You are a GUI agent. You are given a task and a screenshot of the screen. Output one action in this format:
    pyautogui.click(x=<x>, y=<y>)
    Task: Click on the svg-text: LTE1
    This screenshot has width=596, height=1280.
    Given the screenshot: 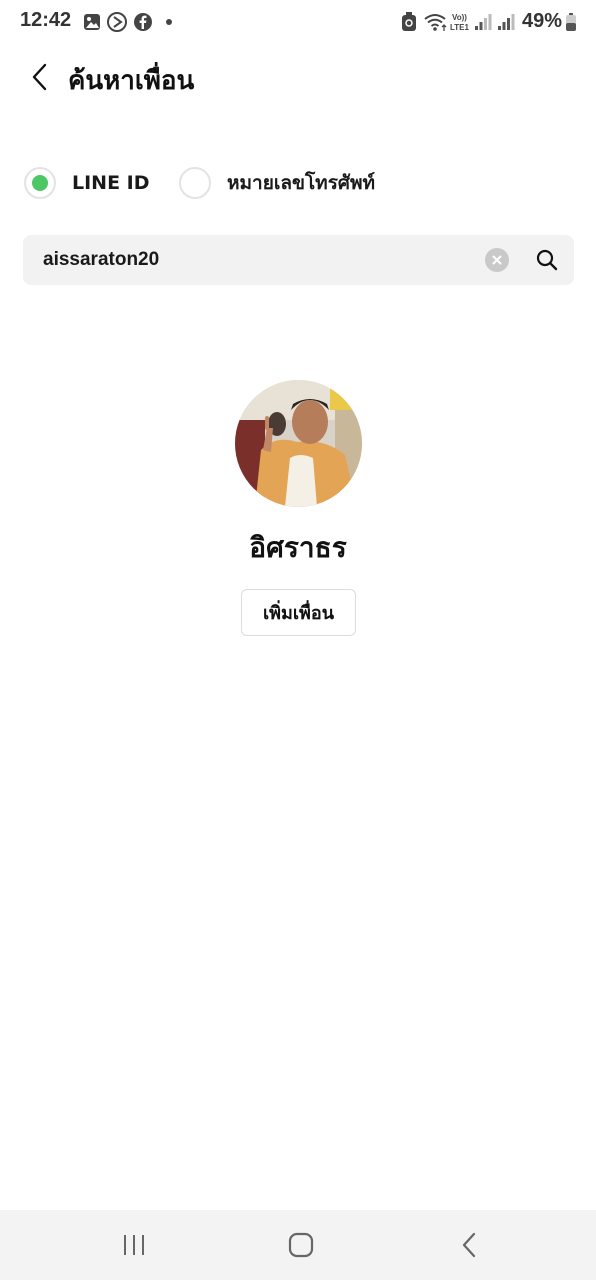 What is the action you would take?
    pyautogui.click(x=460, y=27)
    